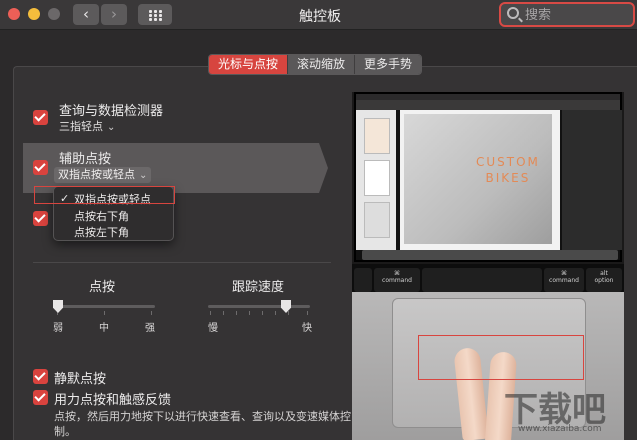 This screenshot has height=440, width=637. I want to click on search-input, so click(575, 15).